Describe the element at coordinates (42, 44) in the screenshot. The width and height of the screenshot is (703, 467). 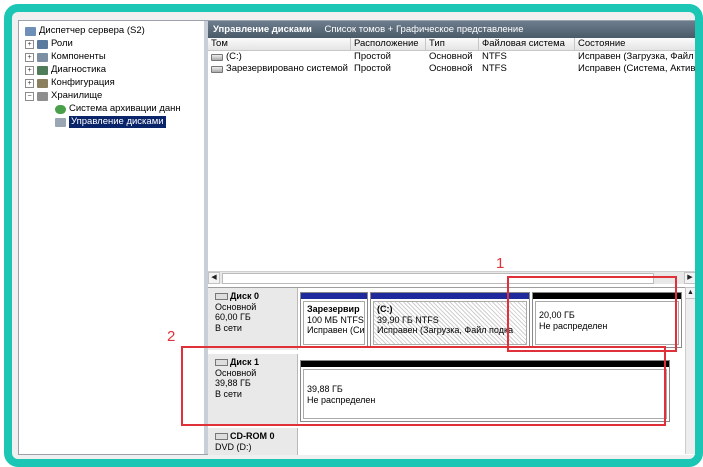
I see `roles-icon` at that location.